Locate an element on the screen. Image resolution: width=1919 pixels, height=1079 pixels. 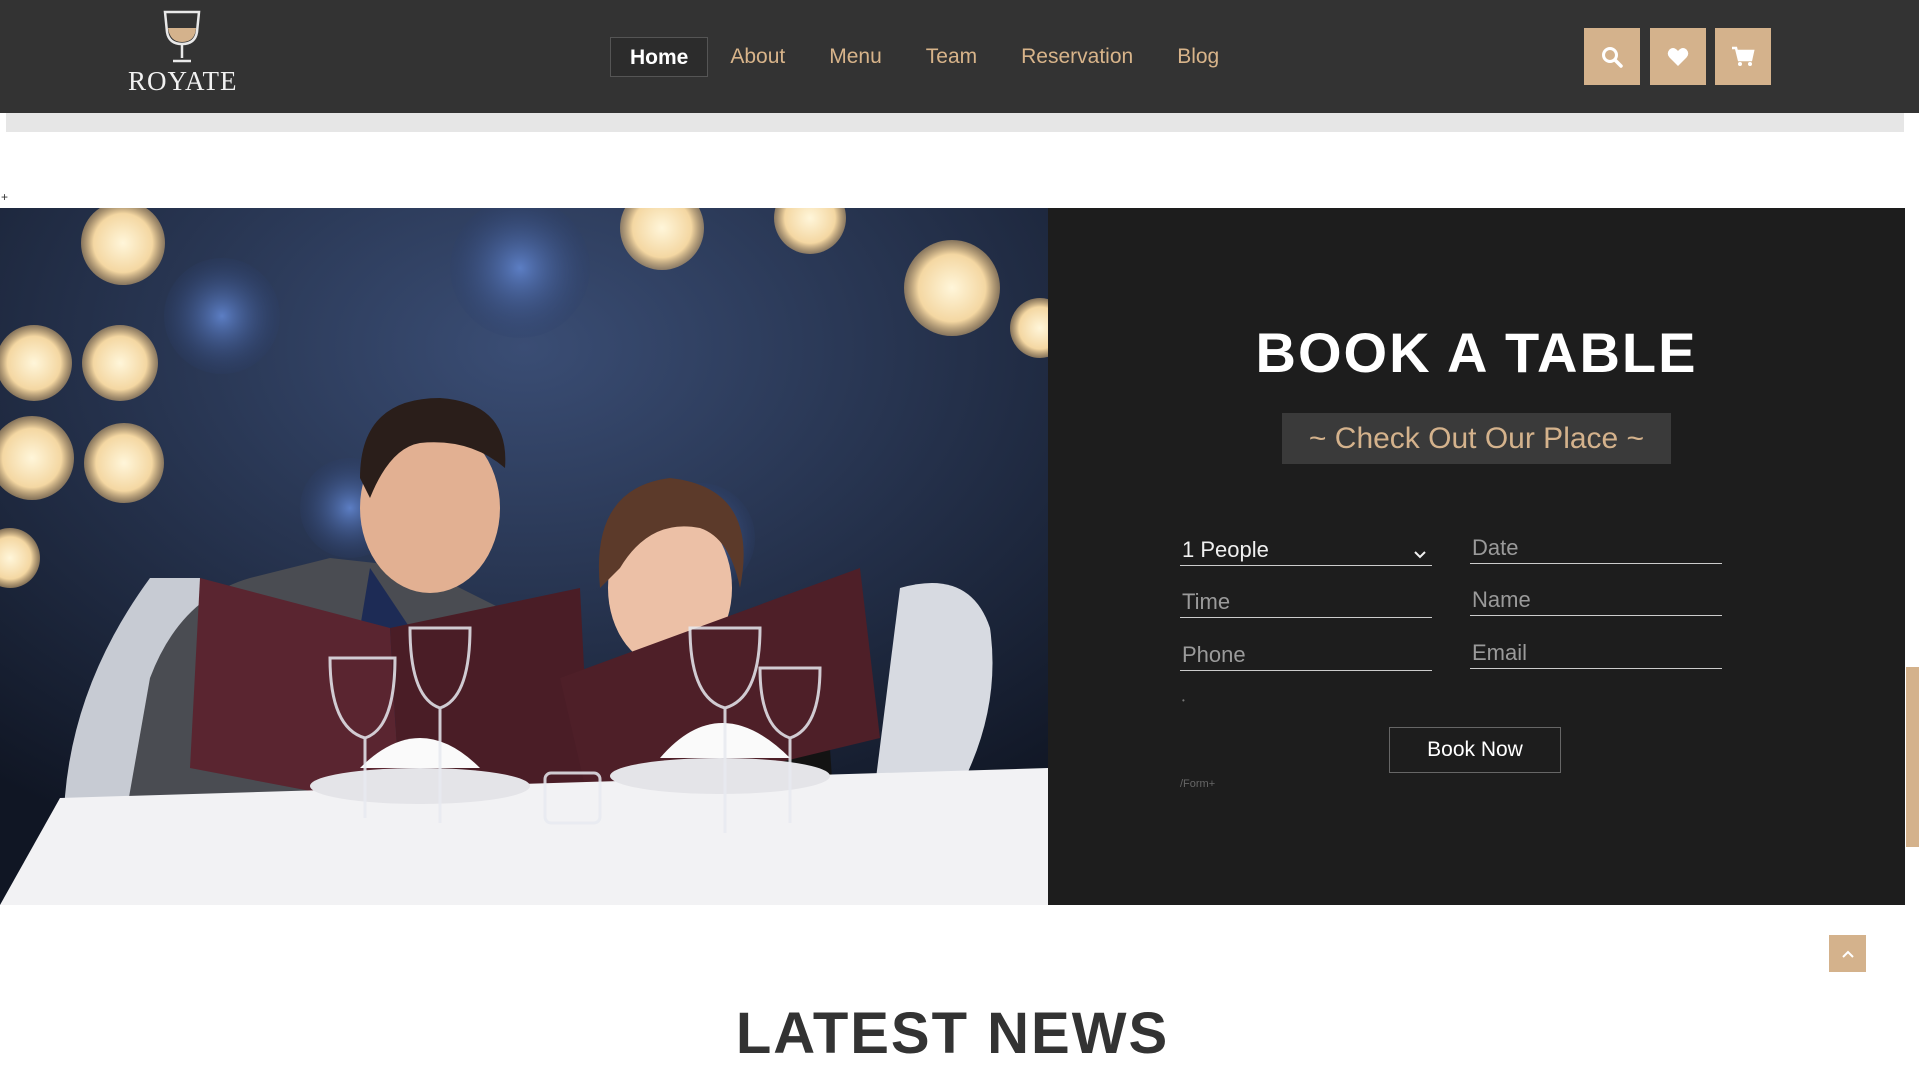
wishlist-button is located at coordinates (1678, 56).